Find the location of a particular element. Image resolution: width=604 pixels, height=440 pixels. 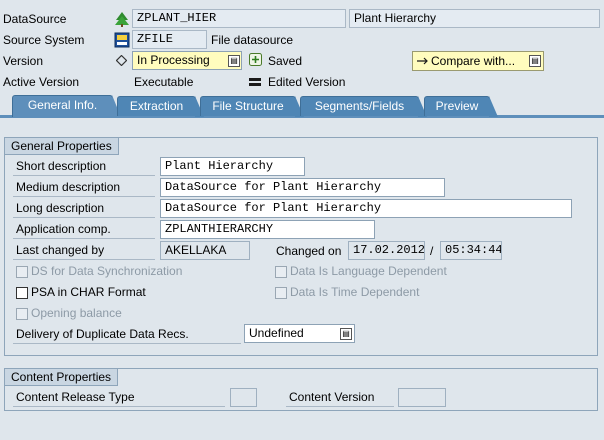

content-version-value is located at coordinates (422, 397).